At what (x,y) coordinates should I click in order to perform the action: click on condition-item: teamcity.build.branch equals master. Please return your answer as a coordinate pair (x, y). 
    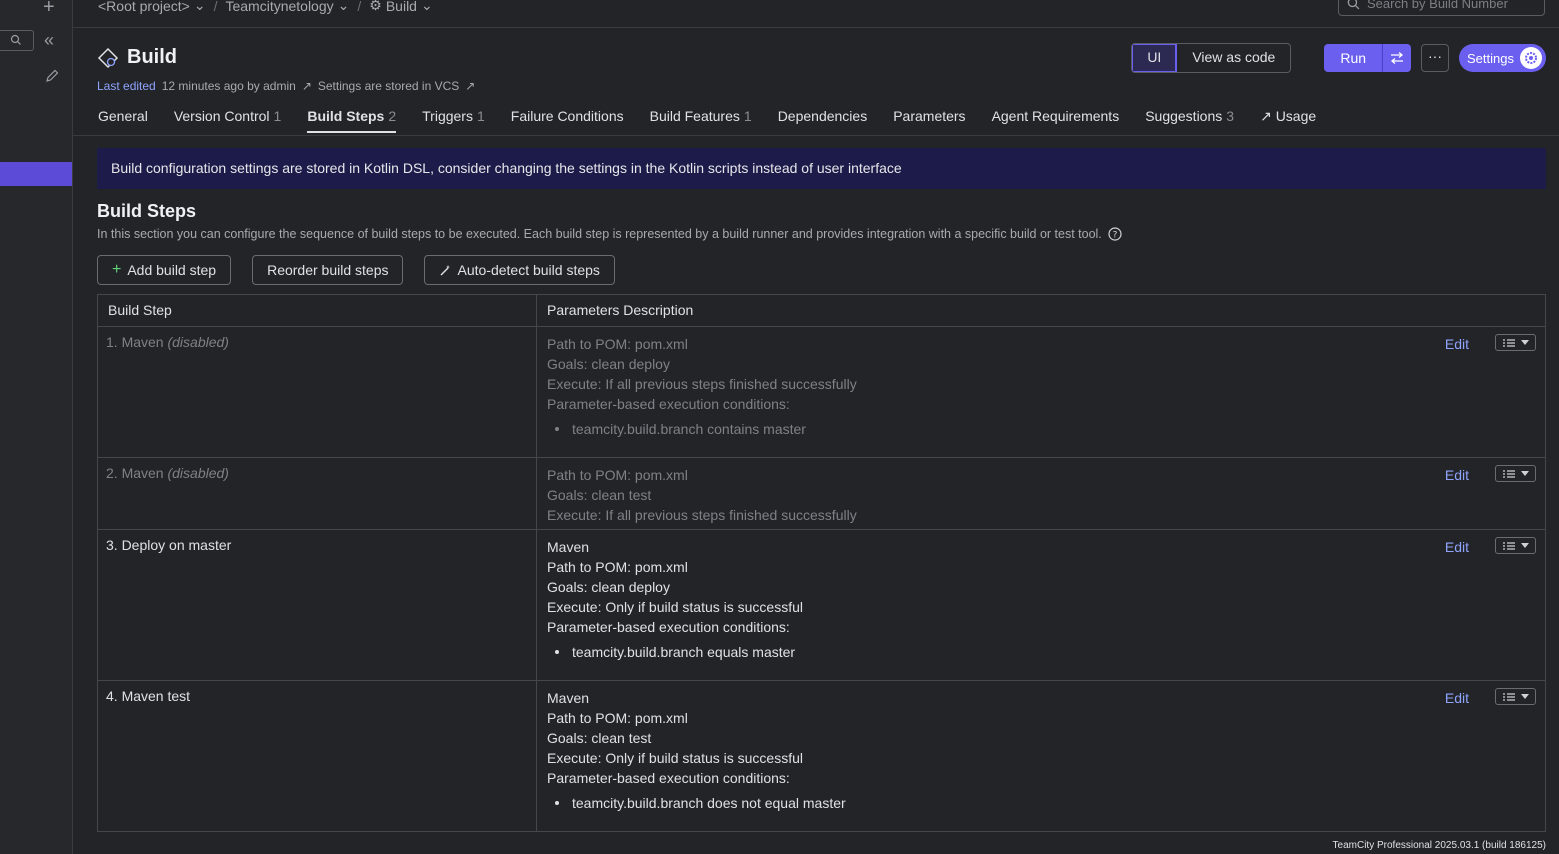
    Looking at the image, I should click on (1050, 652).